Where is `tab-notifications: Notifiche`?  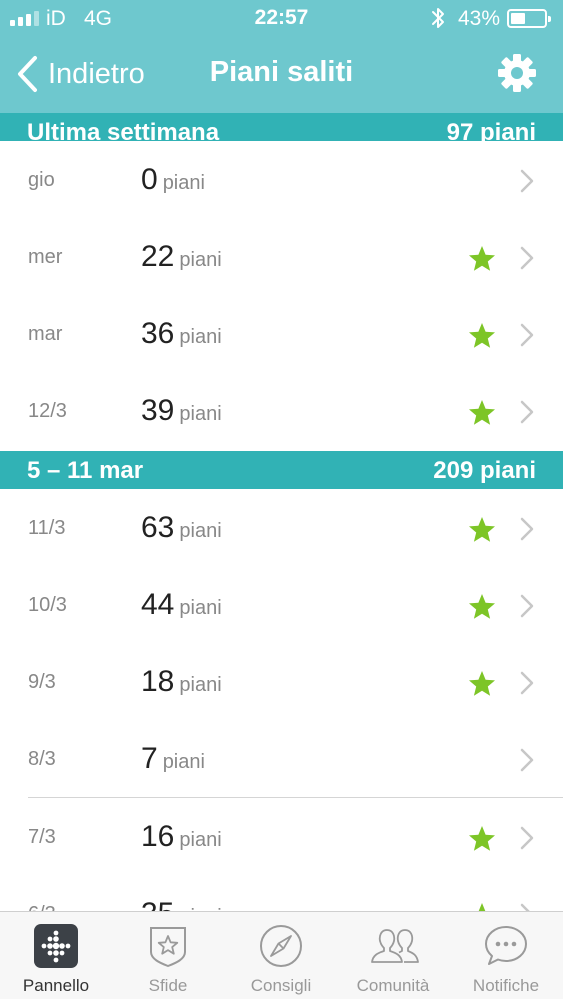
tab-notifications: Notifiche is located at coordinates (506, 955).